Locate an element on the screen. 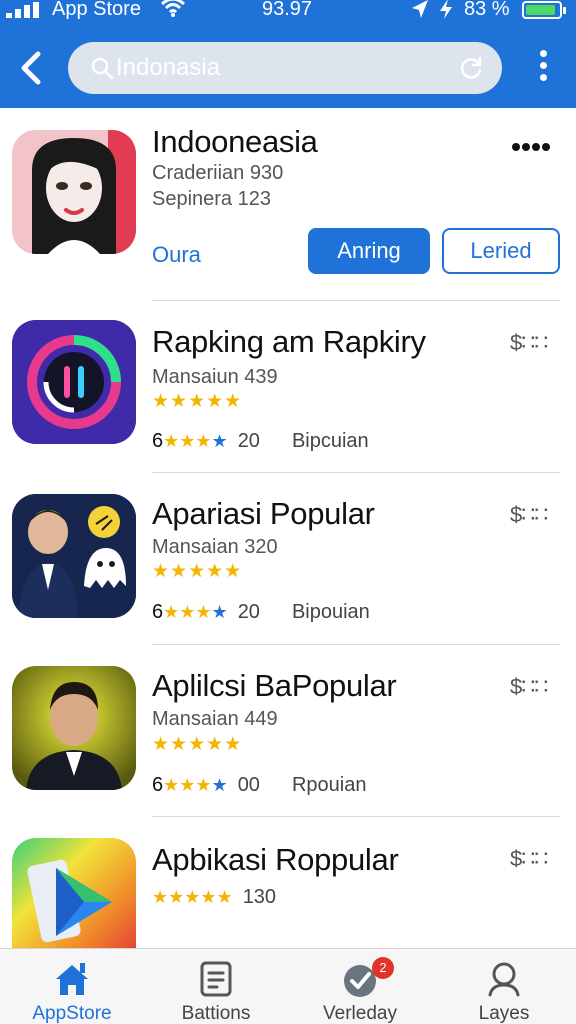 The image size is (576, 1024). app-category: Bipouian is located at coordinates (330, 612).